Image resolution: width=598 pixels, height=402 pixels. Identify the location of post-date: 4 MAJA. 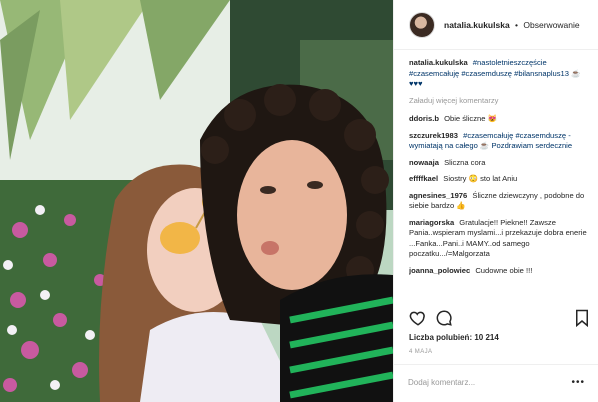
(421, 352).